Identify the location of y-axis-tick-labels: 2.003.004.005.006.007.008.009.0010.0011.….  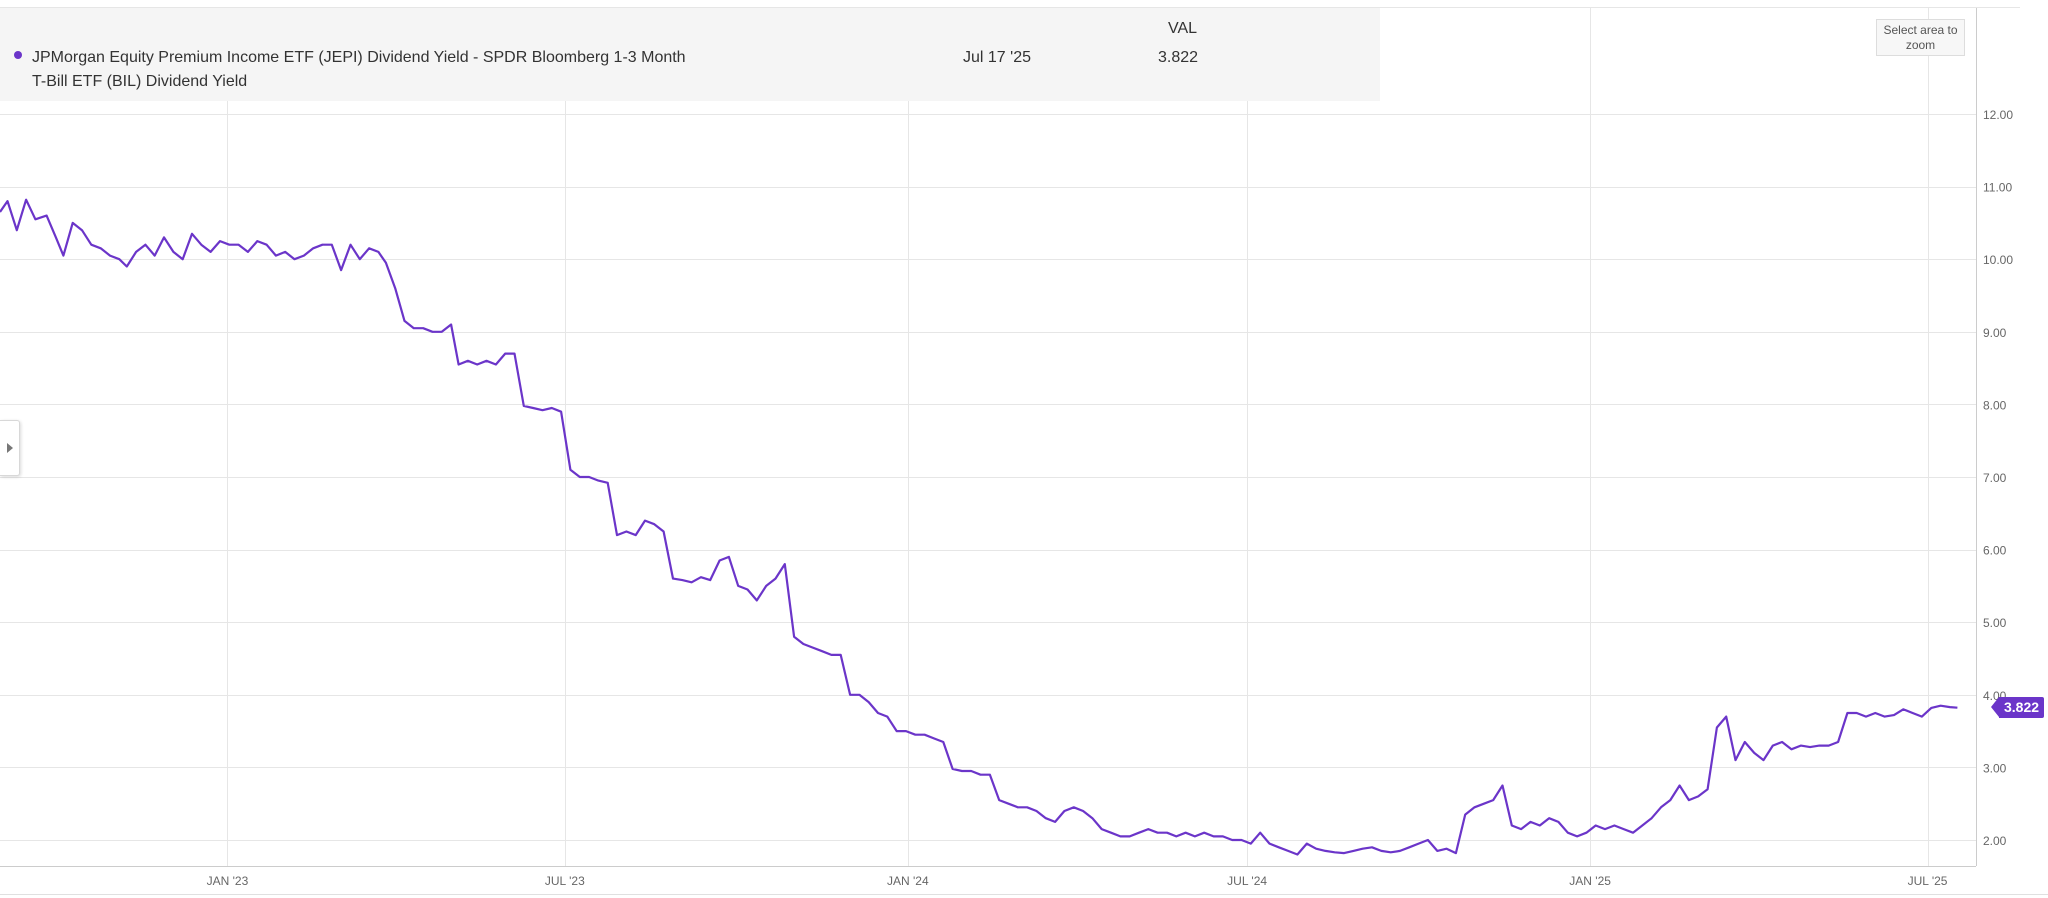
(1998, 478).